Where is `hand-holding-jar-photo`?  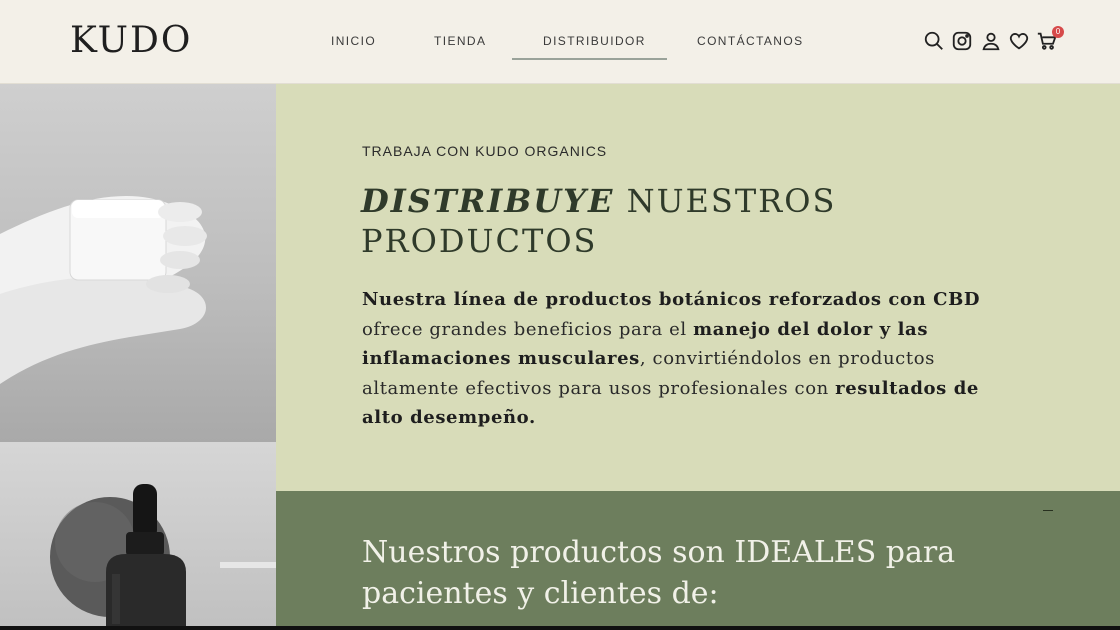
hand-holding-jar-photo is located at coordinates (138, 263).